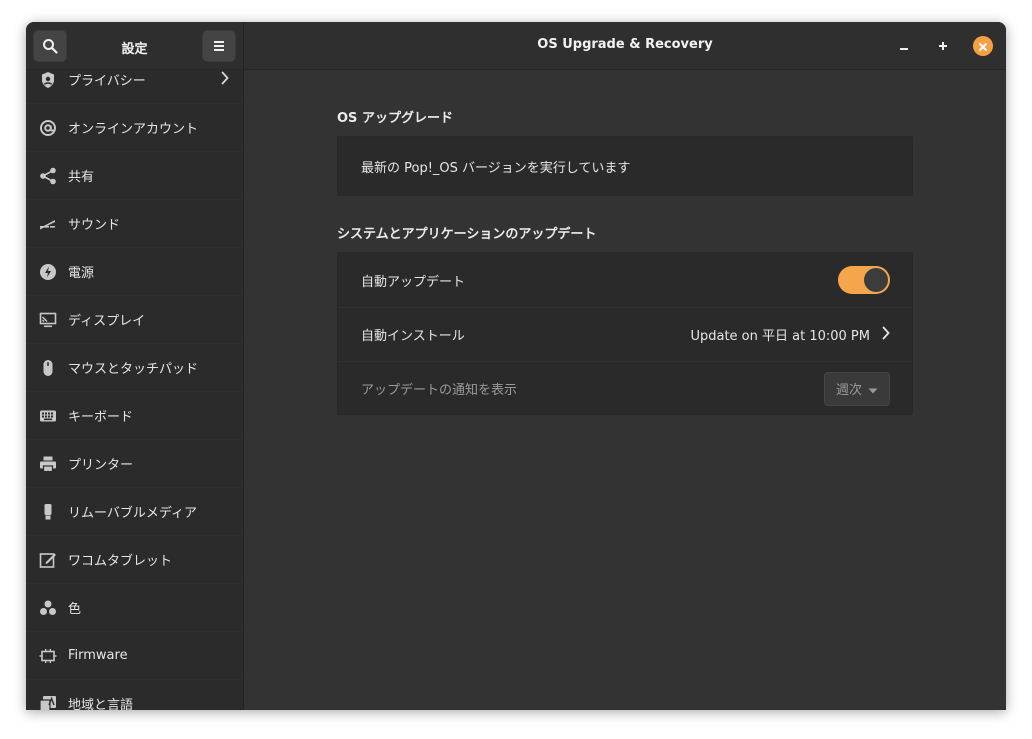  I want to click on keyboard-icon, so click(48, 416).